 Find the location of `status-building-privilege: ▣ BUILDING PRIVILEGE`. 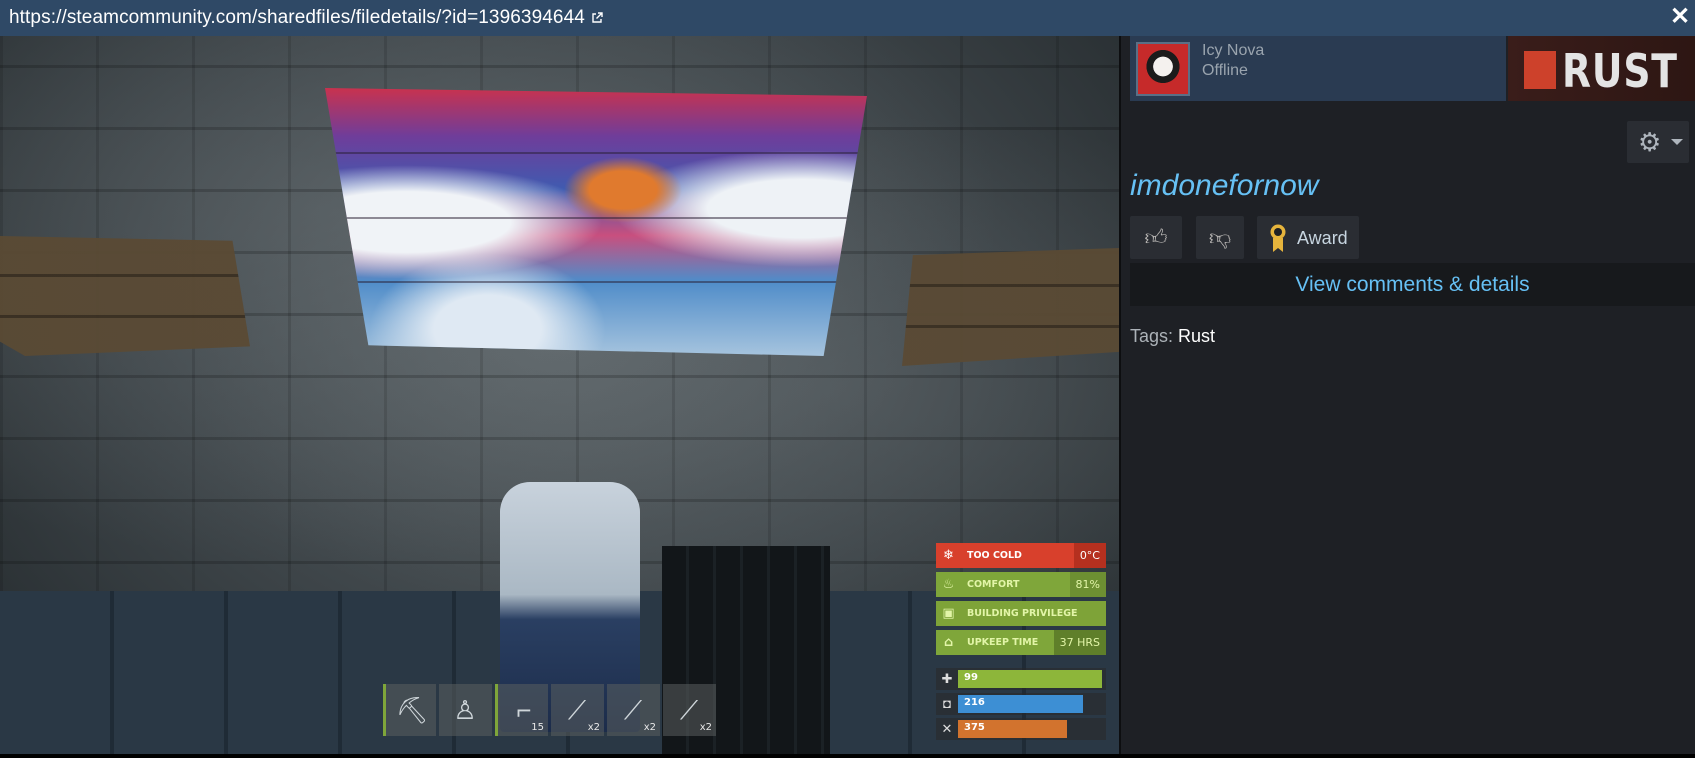

status-building-privilege: ▣ BUILDING PRIVILEGE is located at coordinates (1021, 613).